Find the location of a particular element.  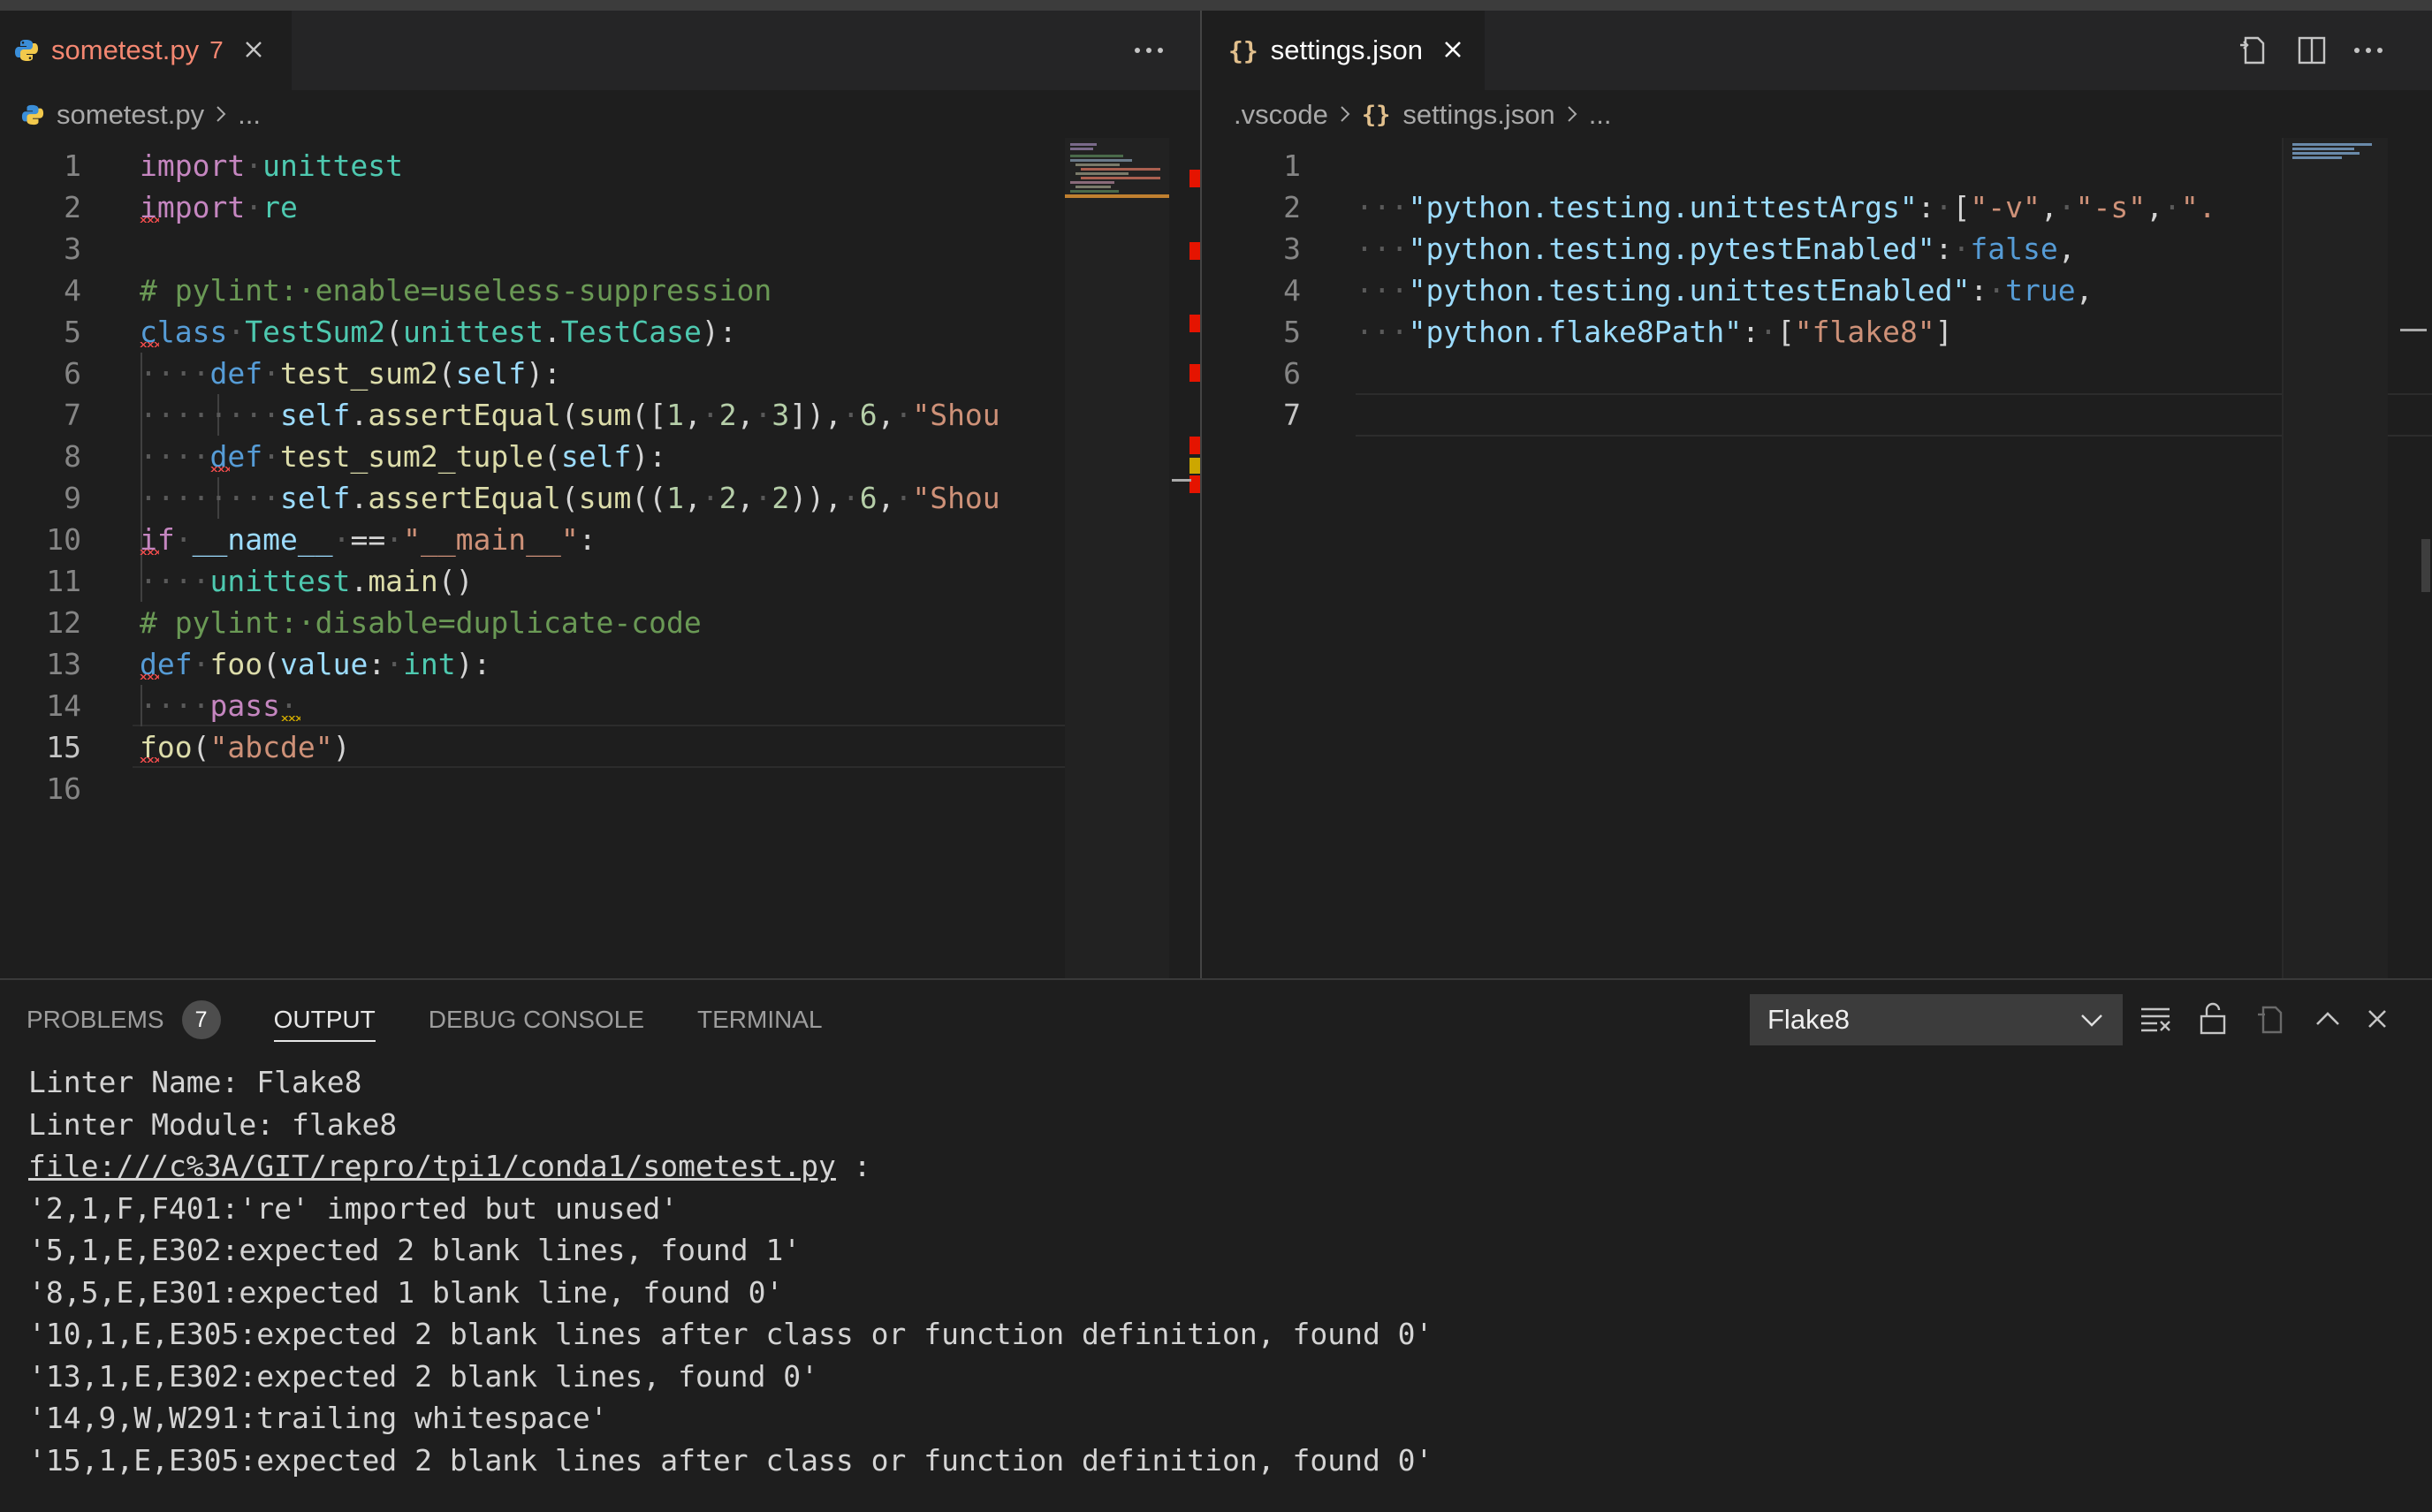

open-changes-icon is located at coordinates (2254, 50).